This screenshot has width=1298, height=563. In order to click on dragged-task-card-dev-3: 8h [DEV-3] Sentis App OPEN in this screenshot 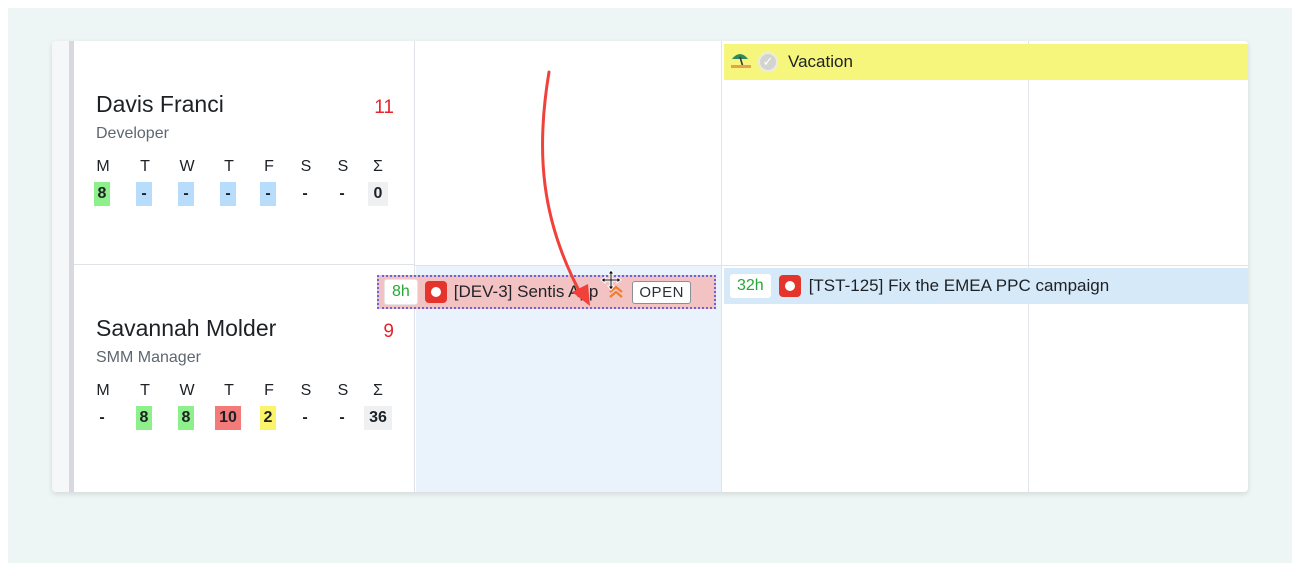, I will do `click(546, 292)`.